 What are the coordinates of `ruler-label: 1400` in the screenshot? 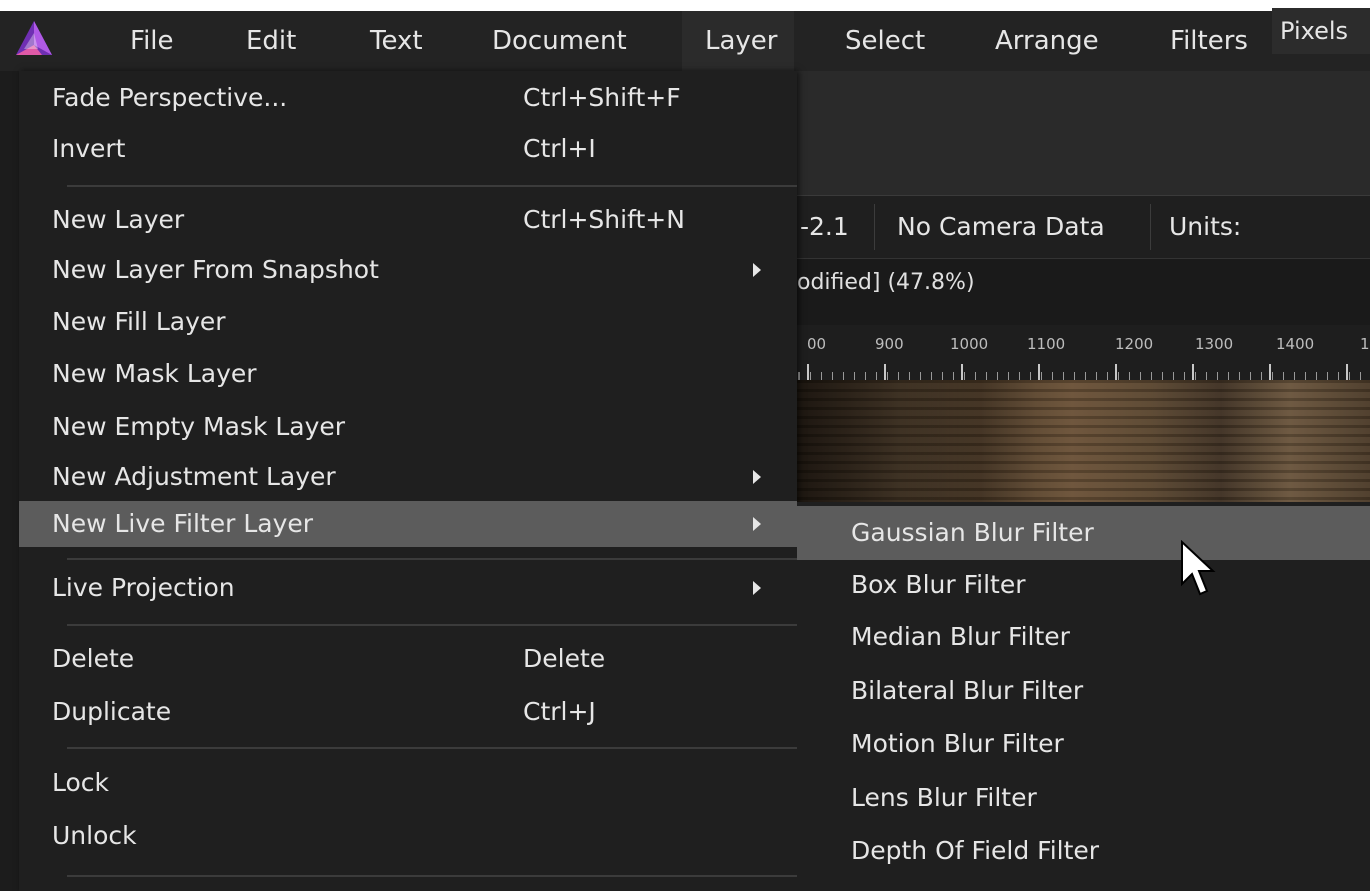 It's located at (1295, 344).